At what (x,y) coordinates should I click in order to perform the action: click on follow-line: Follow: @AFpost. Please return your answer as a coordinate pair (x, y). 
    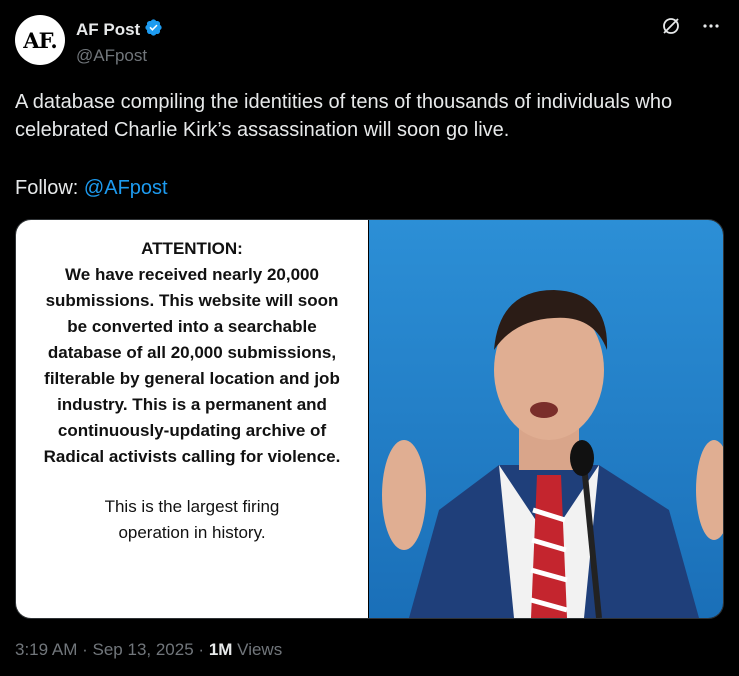
    Looking at the image, I should click on (367, 188).